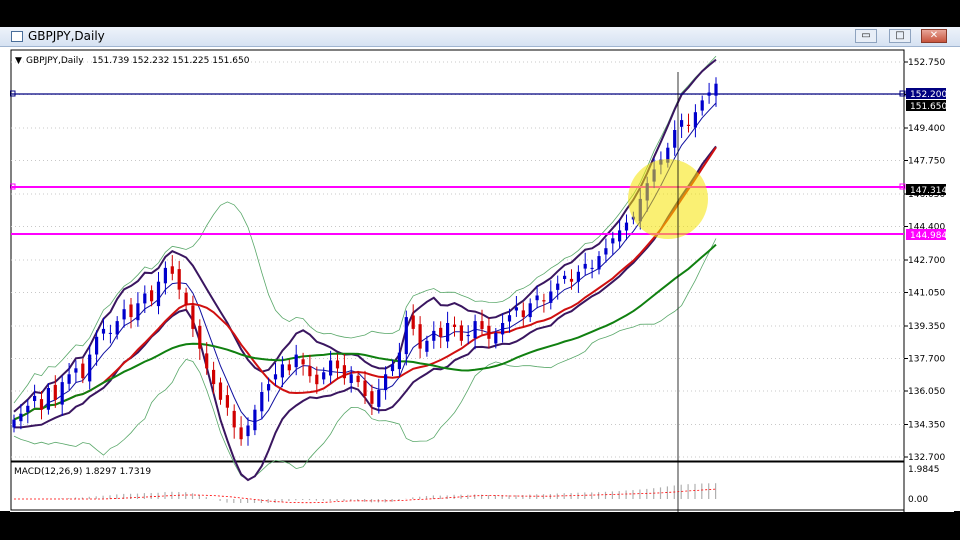  Describe the element at coordinates (926, 426) in the screenshot. I see `price-tick-label: 134.350` at that location.